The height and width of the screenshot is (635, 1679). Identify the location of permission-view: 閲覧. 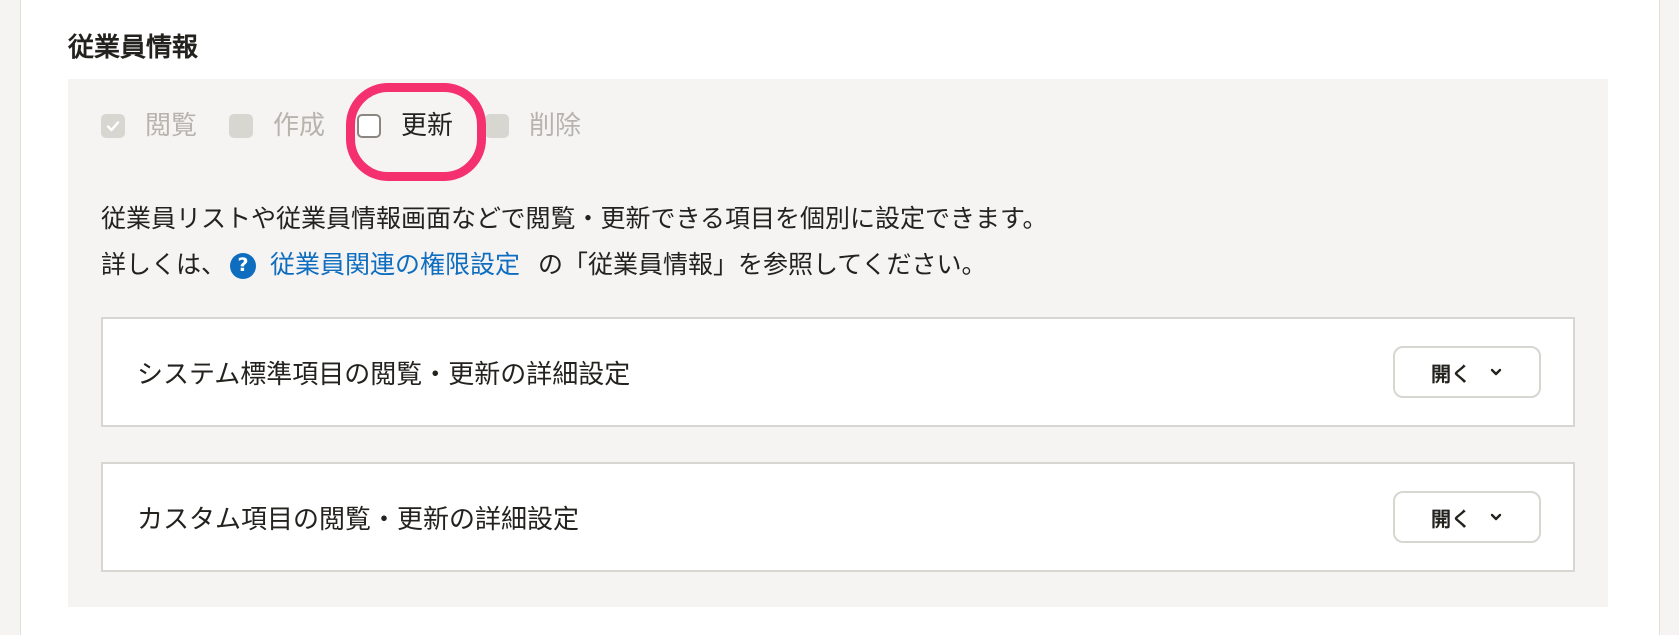
(149, 126).